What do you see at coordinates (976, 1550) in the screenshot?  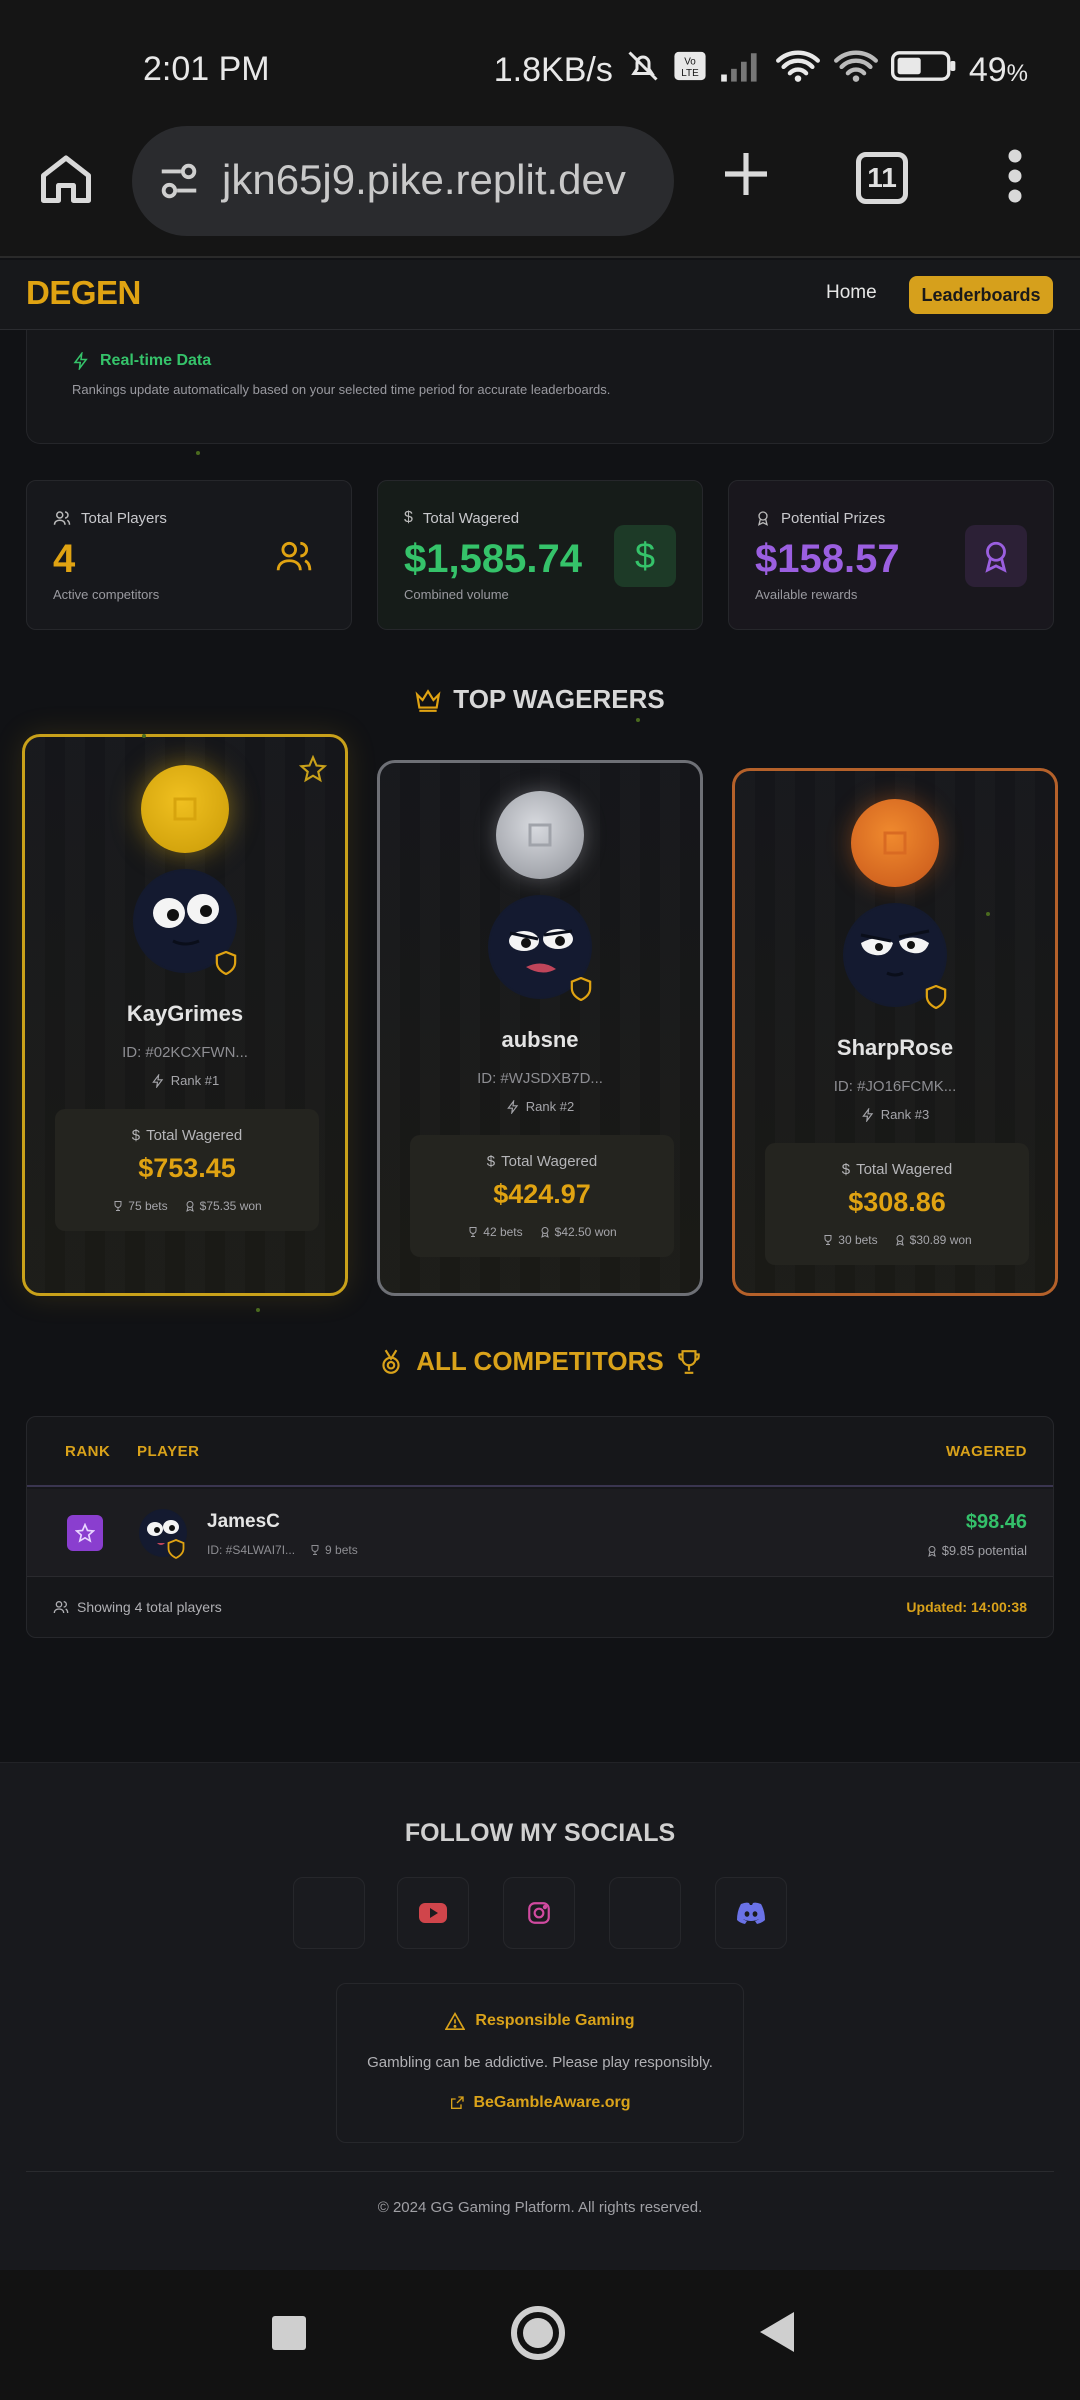 I see `potential-value: $9.85 potential` at bounding box center [976, 1550].